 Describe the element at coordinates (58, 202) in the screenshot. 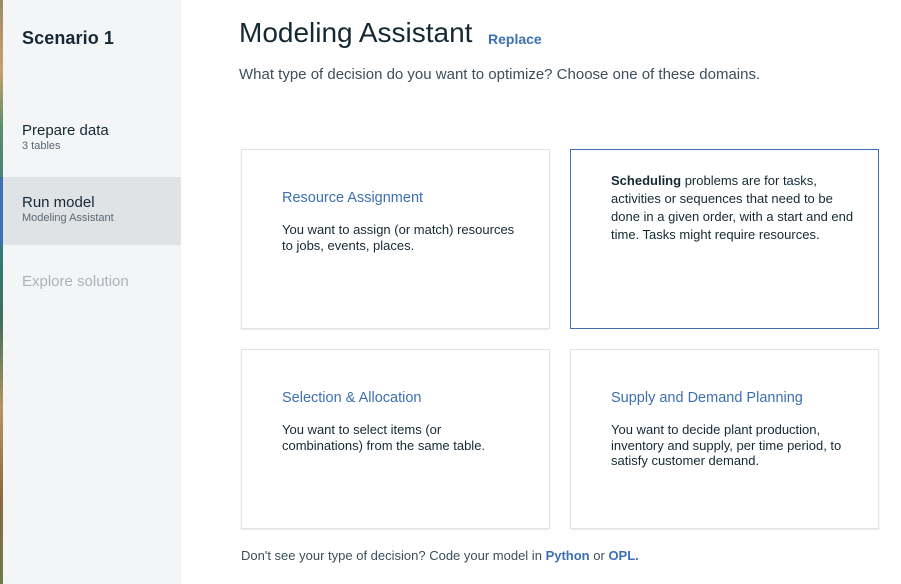

I see `sidebar-item-label: Run model` at that location.